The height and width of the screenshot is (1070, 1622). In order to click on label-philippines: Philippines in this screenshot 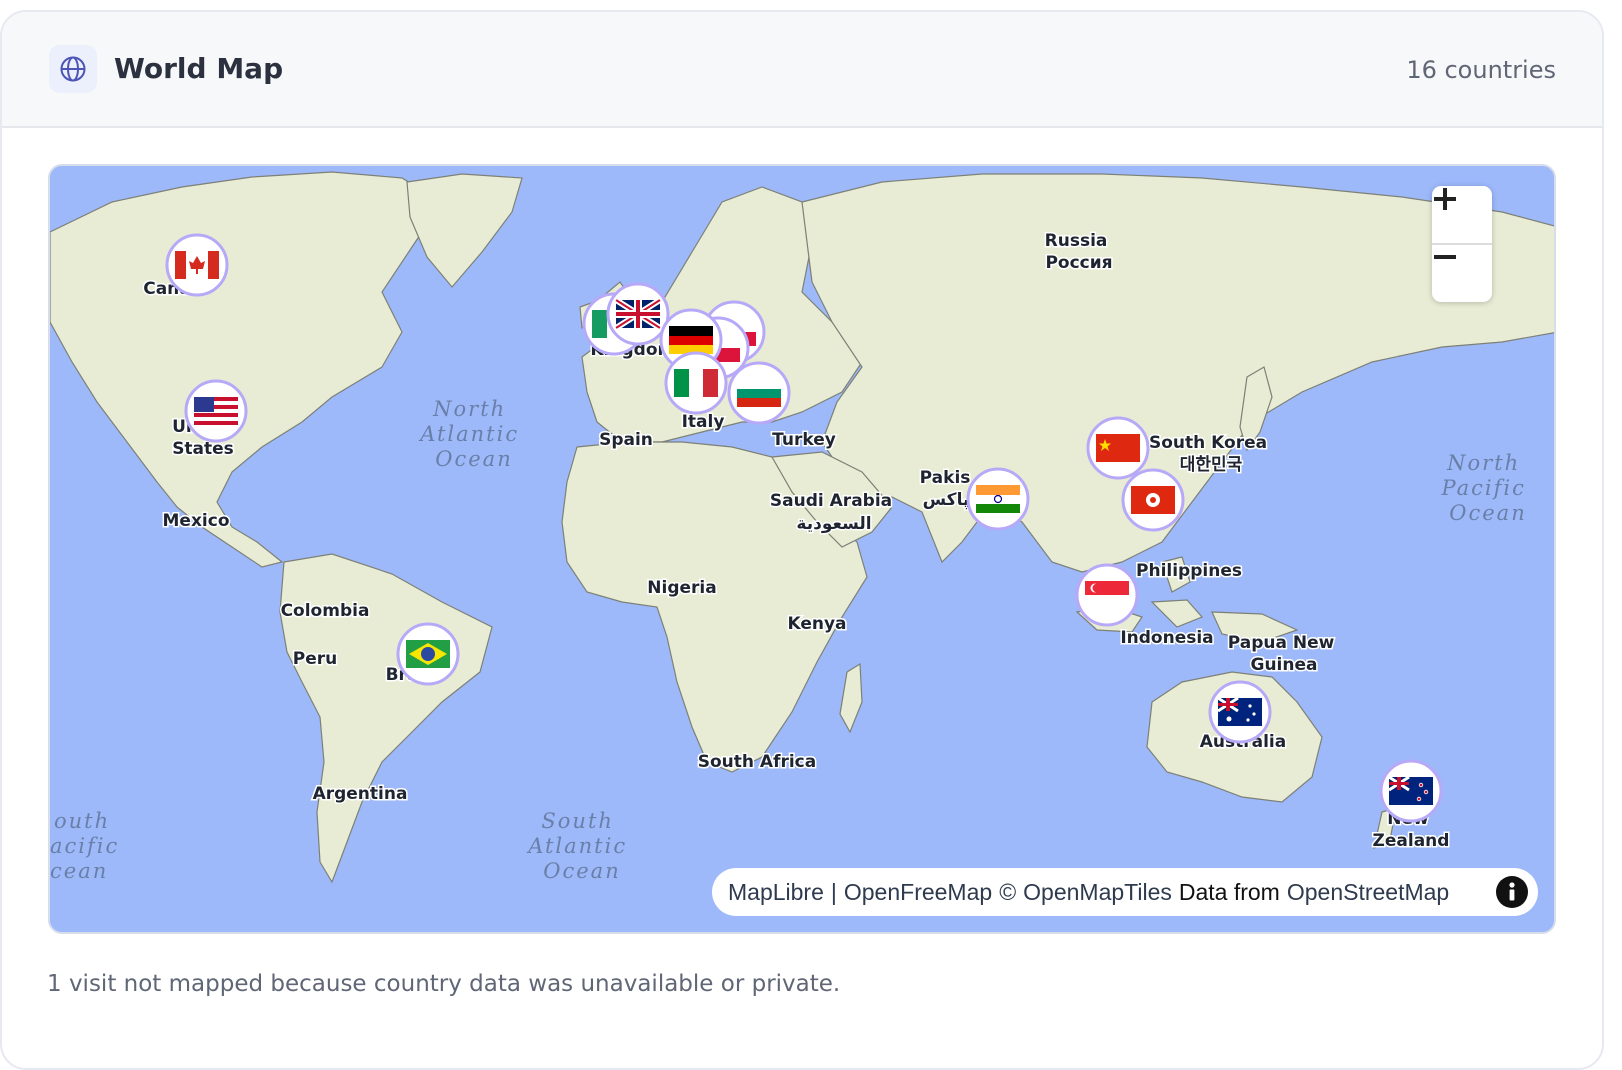, I will do `click(1189, 571)`.